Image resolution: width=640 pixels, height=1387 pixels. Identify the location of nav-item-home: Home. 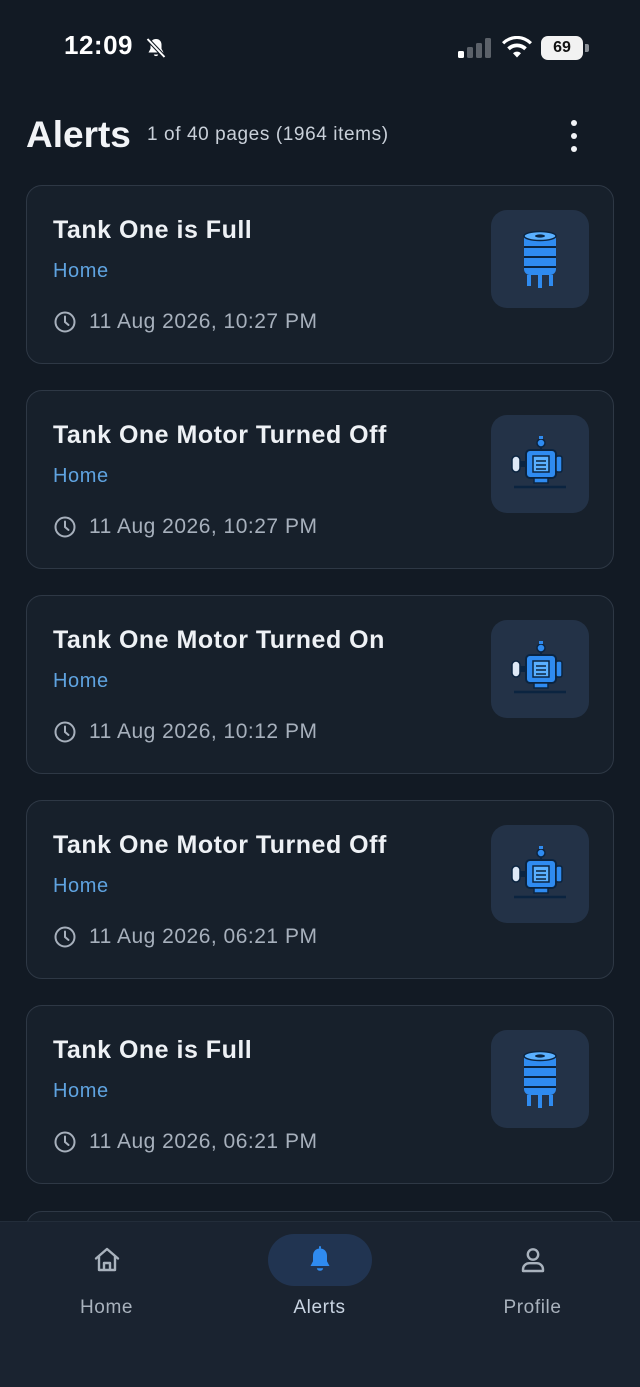
(106, 1282).